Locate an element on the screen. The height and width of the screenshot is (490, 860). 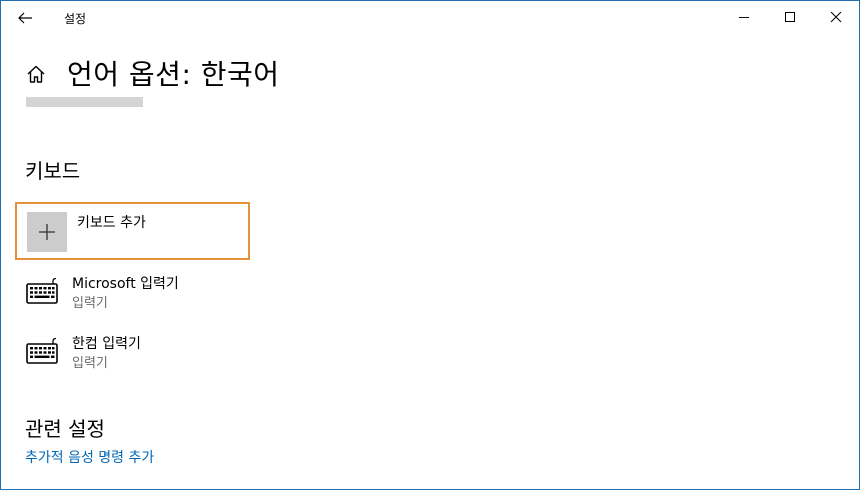
back-button is located at coordinates (25, 18).